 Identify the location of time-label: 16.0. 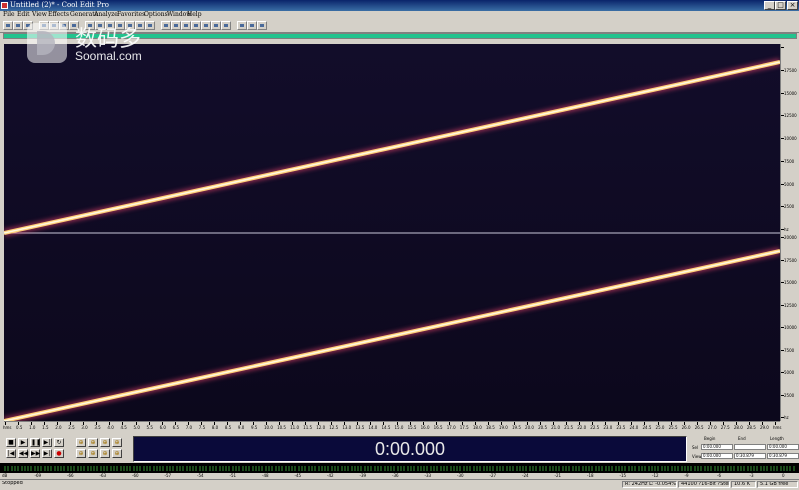
(425, 427).